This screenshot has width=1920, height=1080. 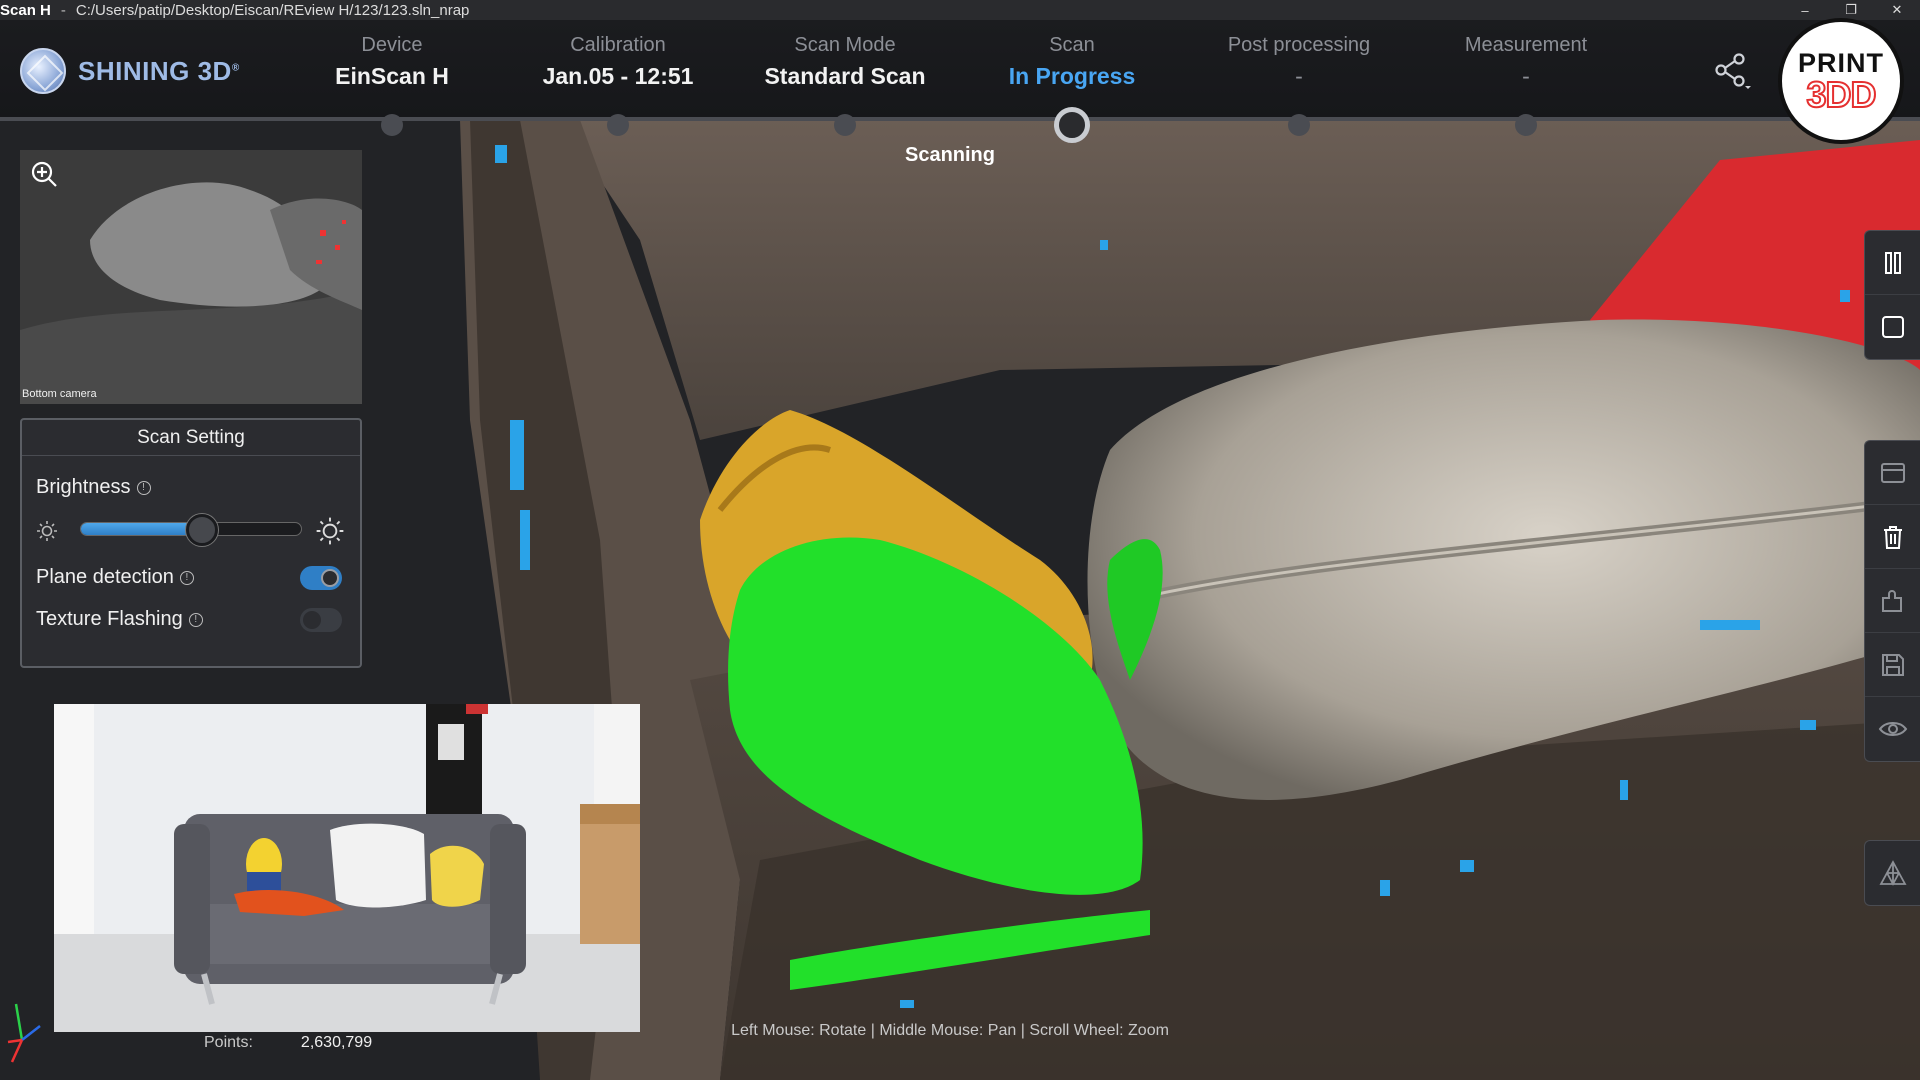 I want to click on brightness-slider-handle, so click(x=202, y=530).